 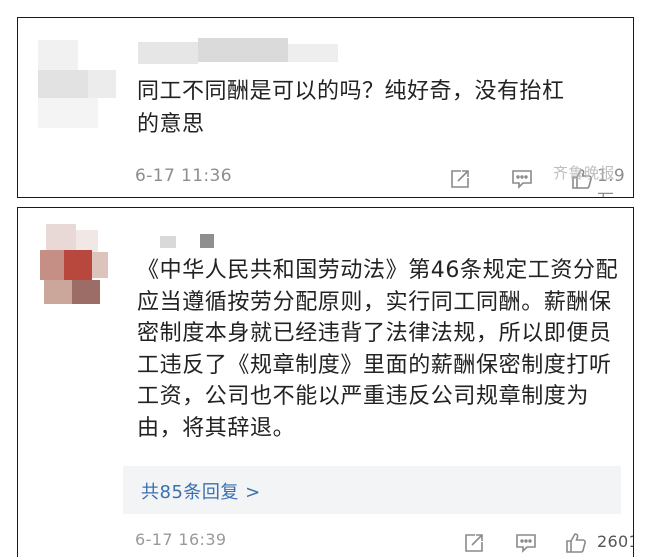 What do you see at coordinates (374, 365) in the screenshot?
I see `comment-text-line: 工违反了《规章制度》里面的薪酬保密制度打听` at bounding box center [374, 365].